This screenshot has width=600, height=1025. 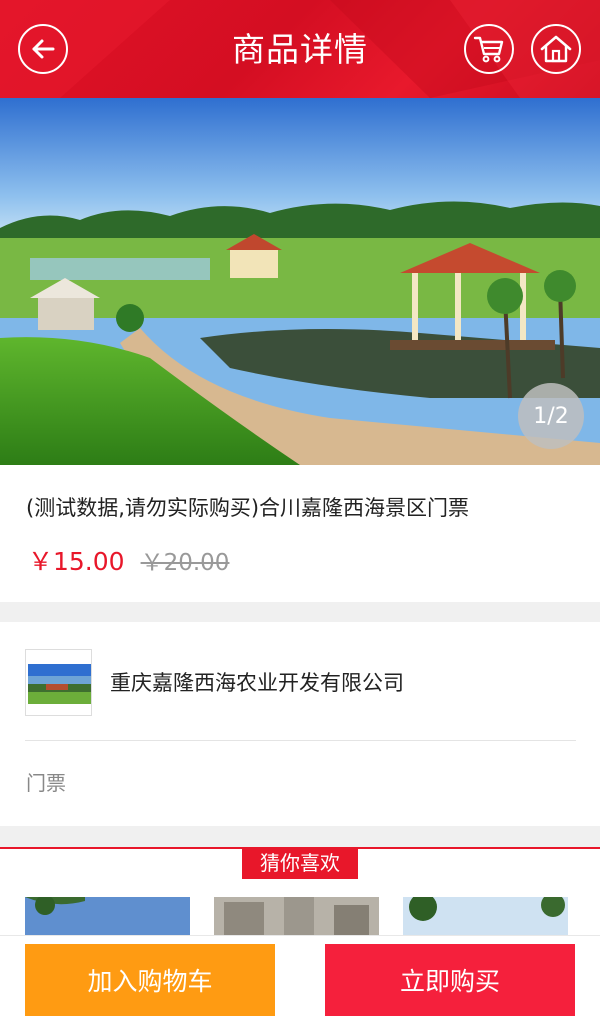 What do you see at coordinates (257, 683) in the screenshot?
I see `shop-name: 重庆嘉隆西海农业开发有限公司` at bounding box center [257, 683].